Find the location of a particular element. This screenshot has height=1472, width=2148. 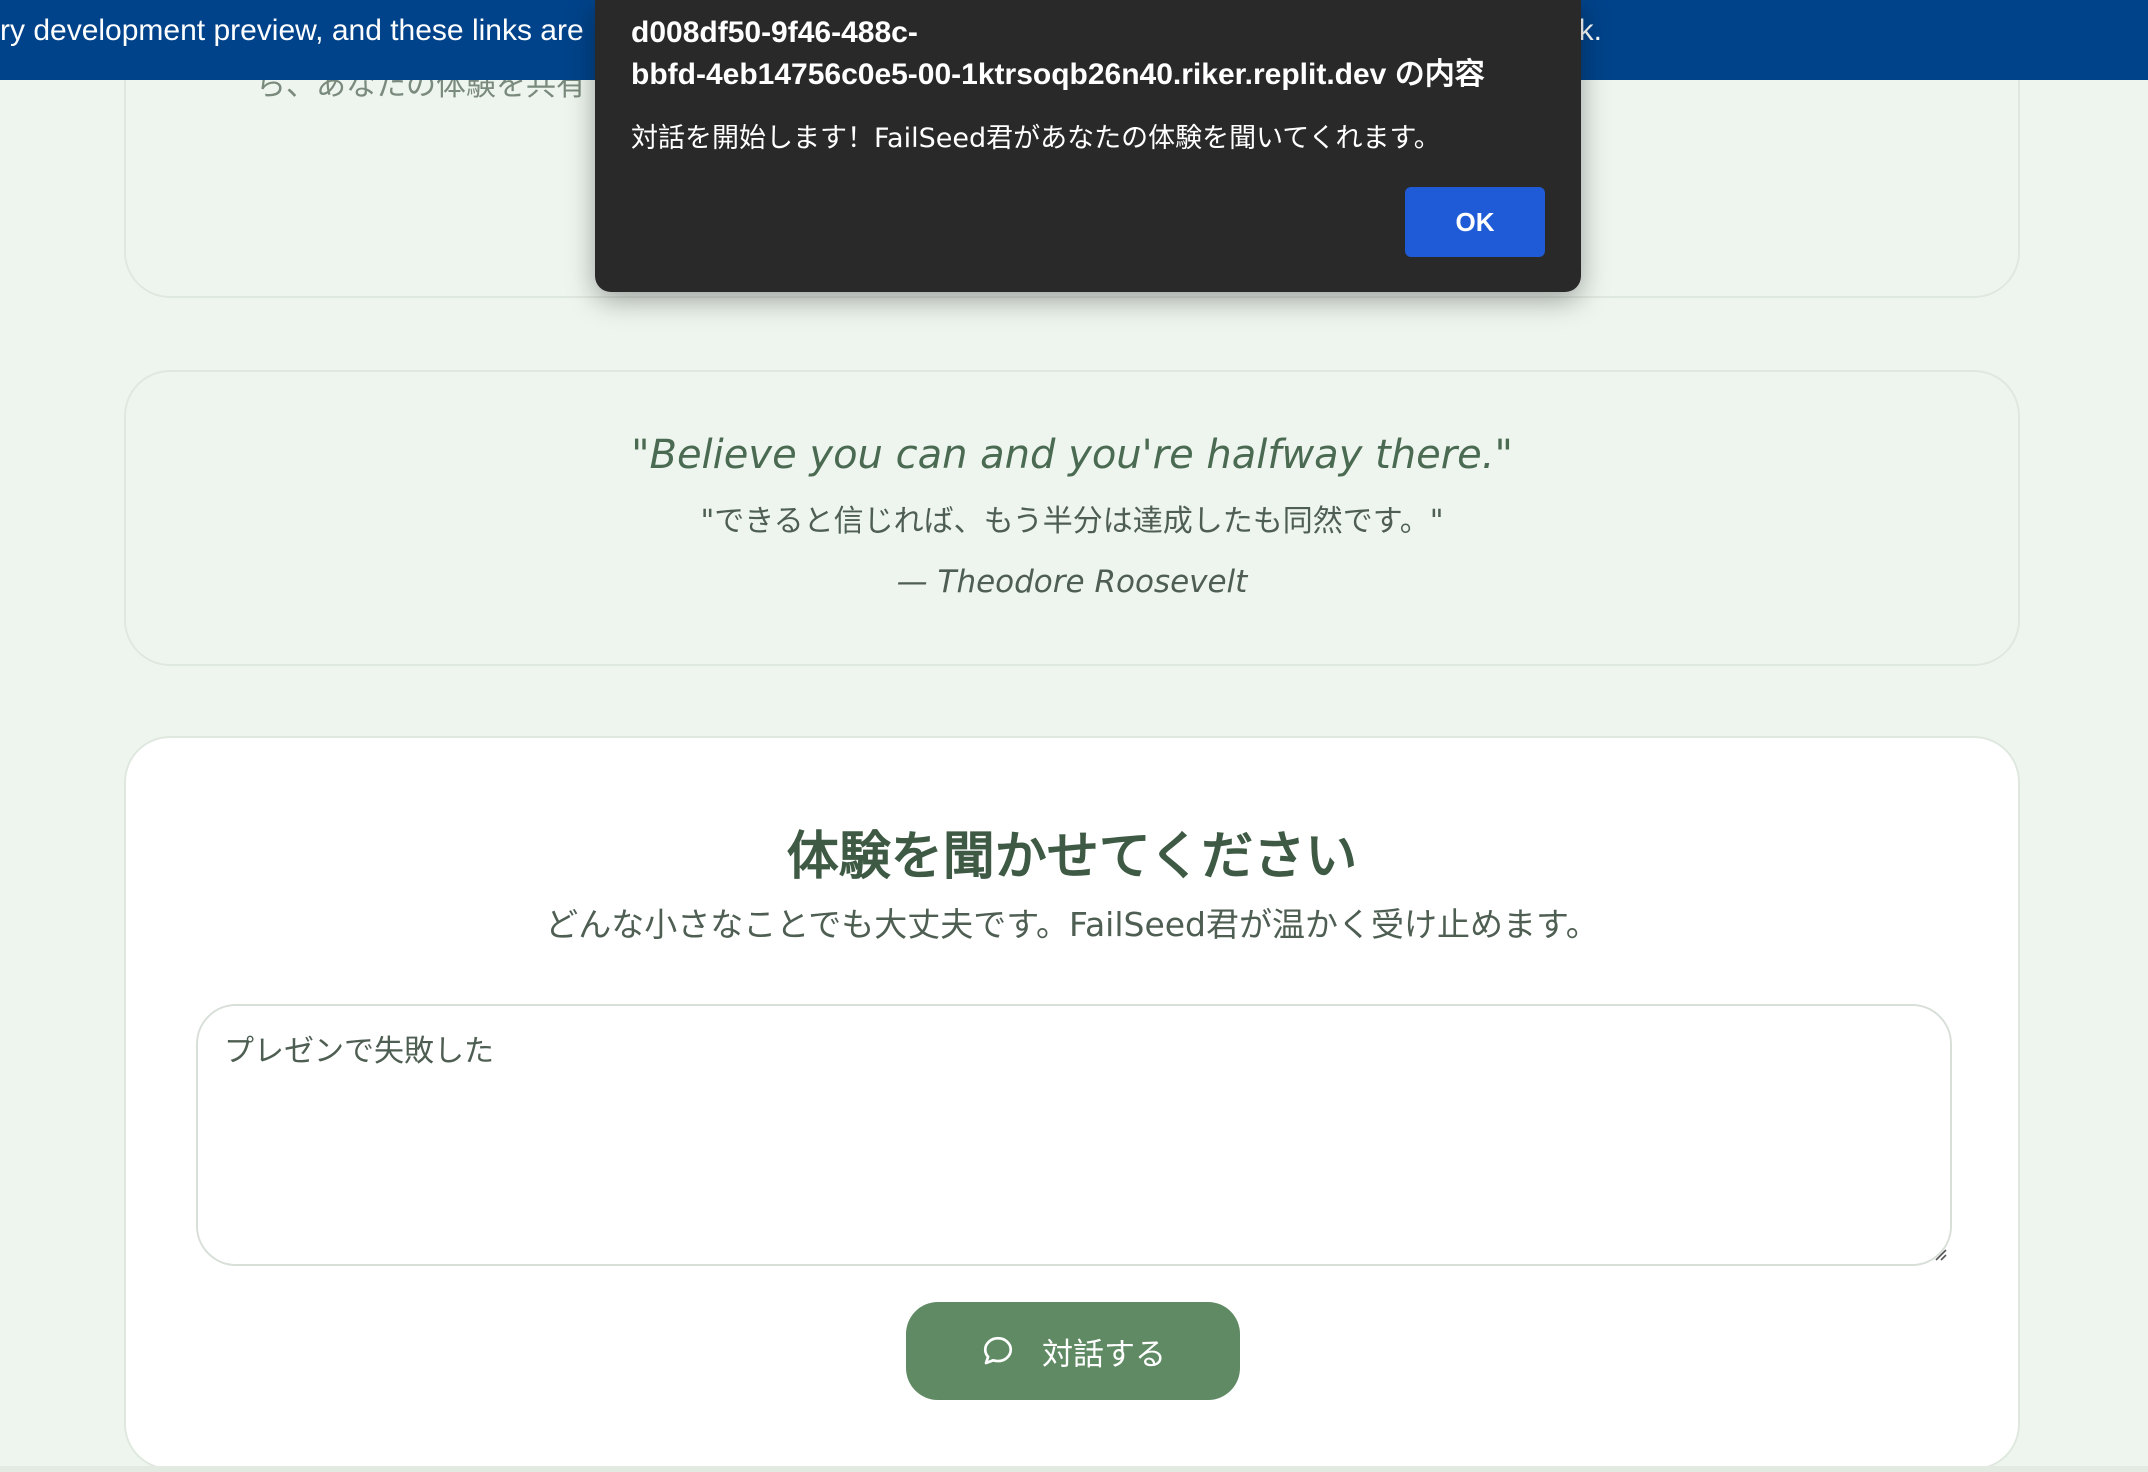

experience-textarea: プレゼンで失敗した is located at coordinates (1074, 1135).